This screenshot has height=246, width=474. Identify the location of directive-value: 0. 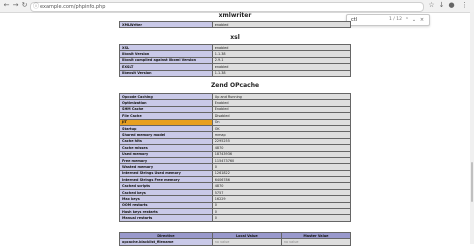
(281, 218).